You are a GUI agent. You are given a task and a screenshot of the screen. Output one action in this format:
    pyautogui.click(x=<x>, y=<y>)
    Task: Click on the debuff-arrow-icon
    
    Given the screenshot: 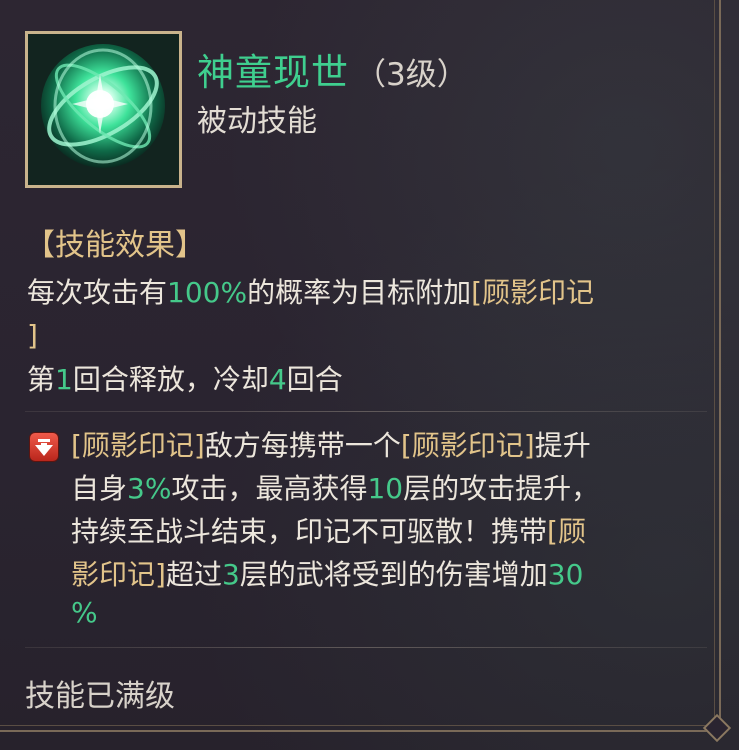 What is the action you would take?
    pyautogui.click(x=44, y=447)
    